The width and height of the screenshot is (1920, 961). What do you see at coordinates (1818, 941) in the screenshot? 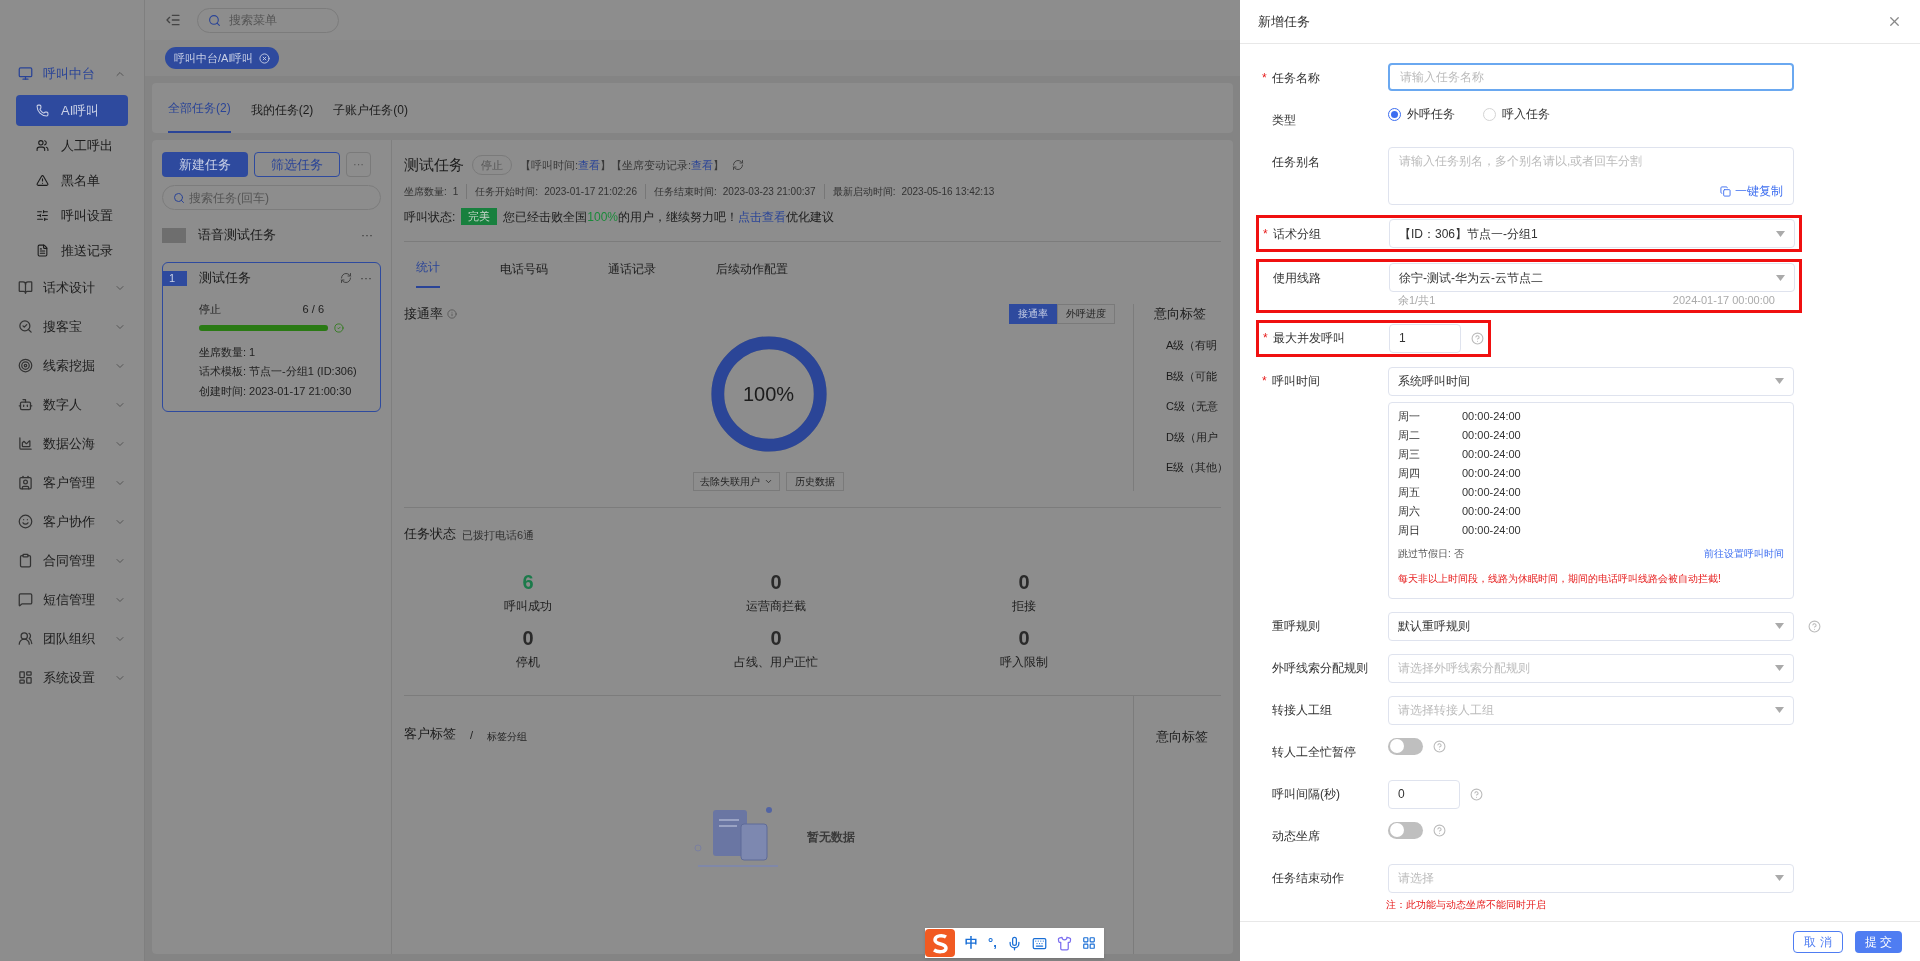
I see `cancel-button: 取 消` at bounding box center [1818, 941].